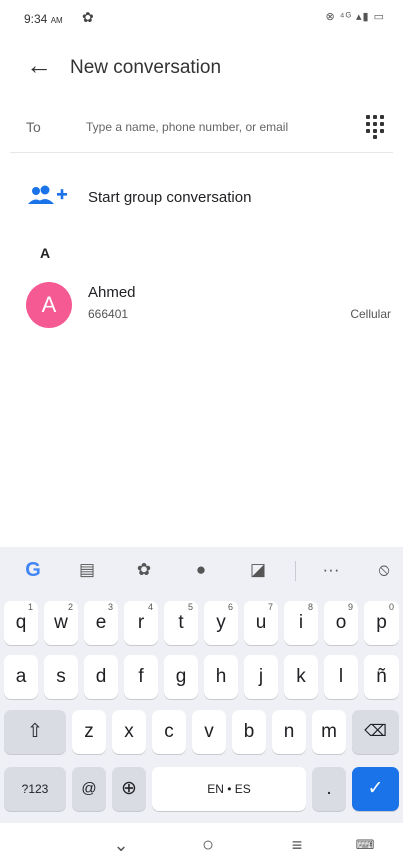  What do you see at coordinates (30, 607) in the screenshot?
I see `key-hint: 1` at bounding box center [30, 607].